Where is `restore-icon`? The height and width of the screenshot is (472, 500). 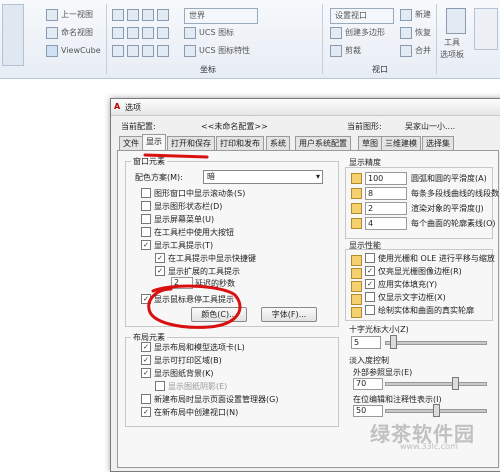
restore-icon is located at coordinates (406, 32).